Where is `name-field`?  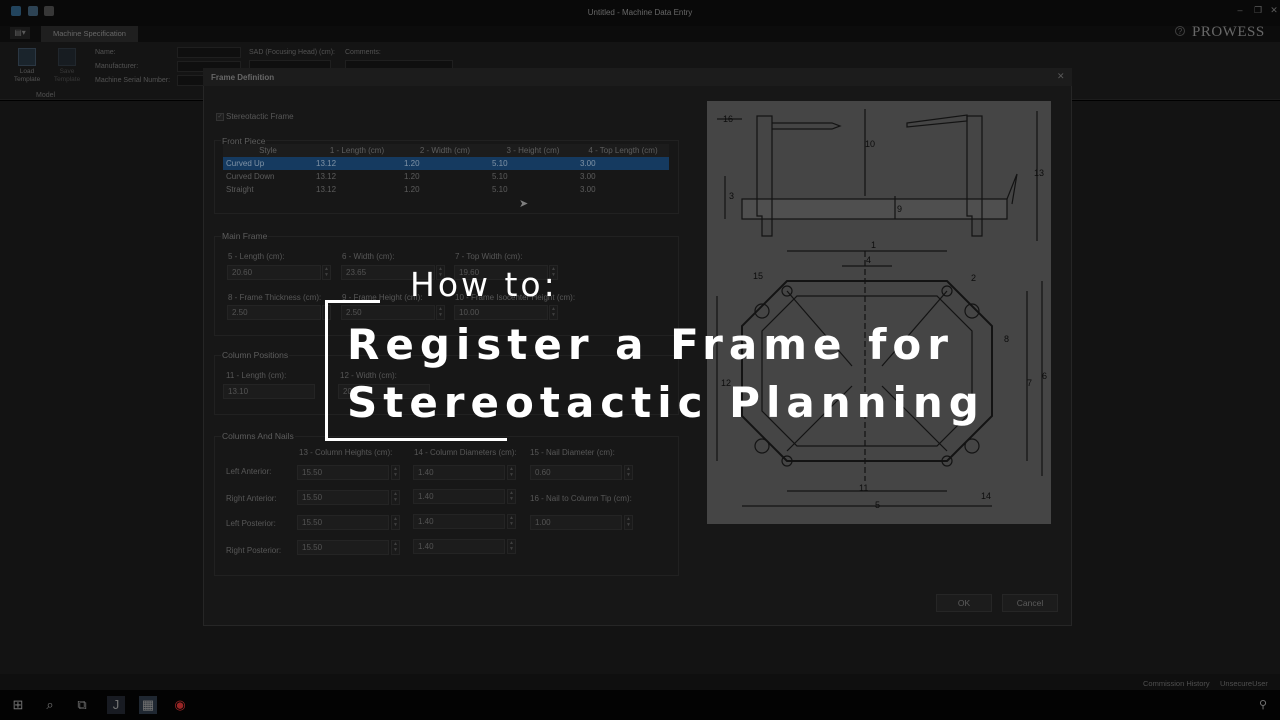 name-field is located at coordinates (209, 52).